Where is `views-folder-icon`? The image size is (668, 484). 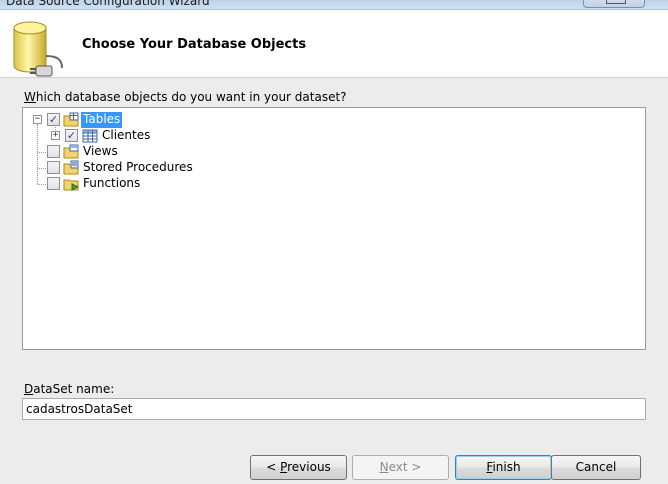
views-folder-icon is located at coordinates (71, 151).